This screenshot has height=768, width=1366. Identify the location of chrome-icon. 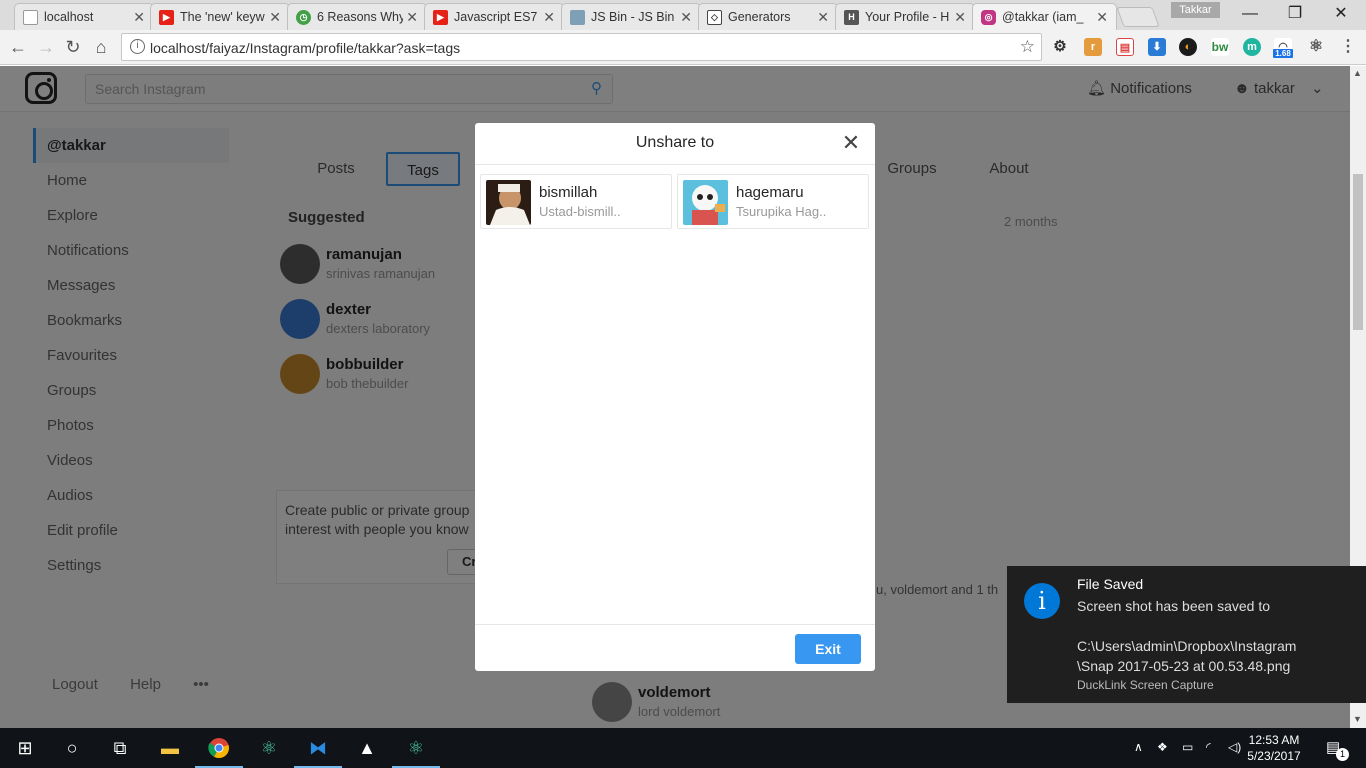
(219, 751).